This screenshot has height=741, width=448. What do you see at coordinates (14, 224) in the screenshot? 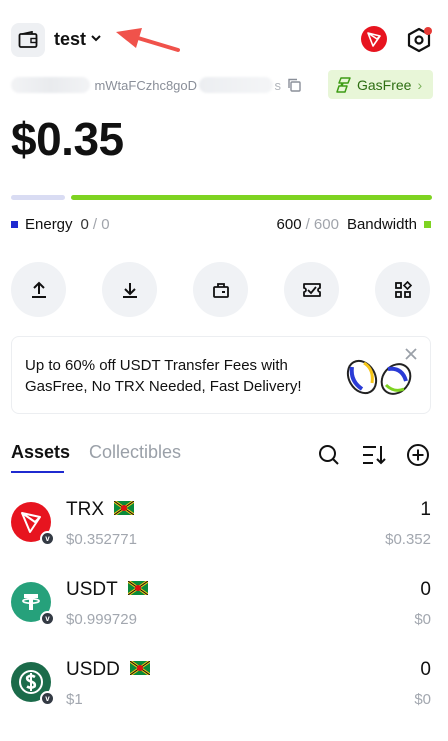
I see `energy-legend-square` at bounding box center [14, 224].